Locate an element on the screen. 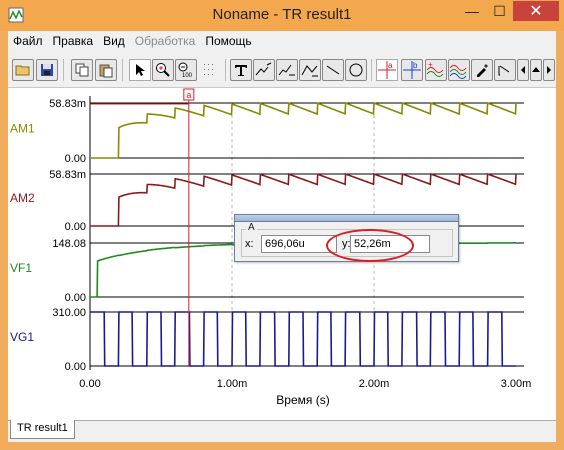  pointer-icon is located at coordinates (140, 70).